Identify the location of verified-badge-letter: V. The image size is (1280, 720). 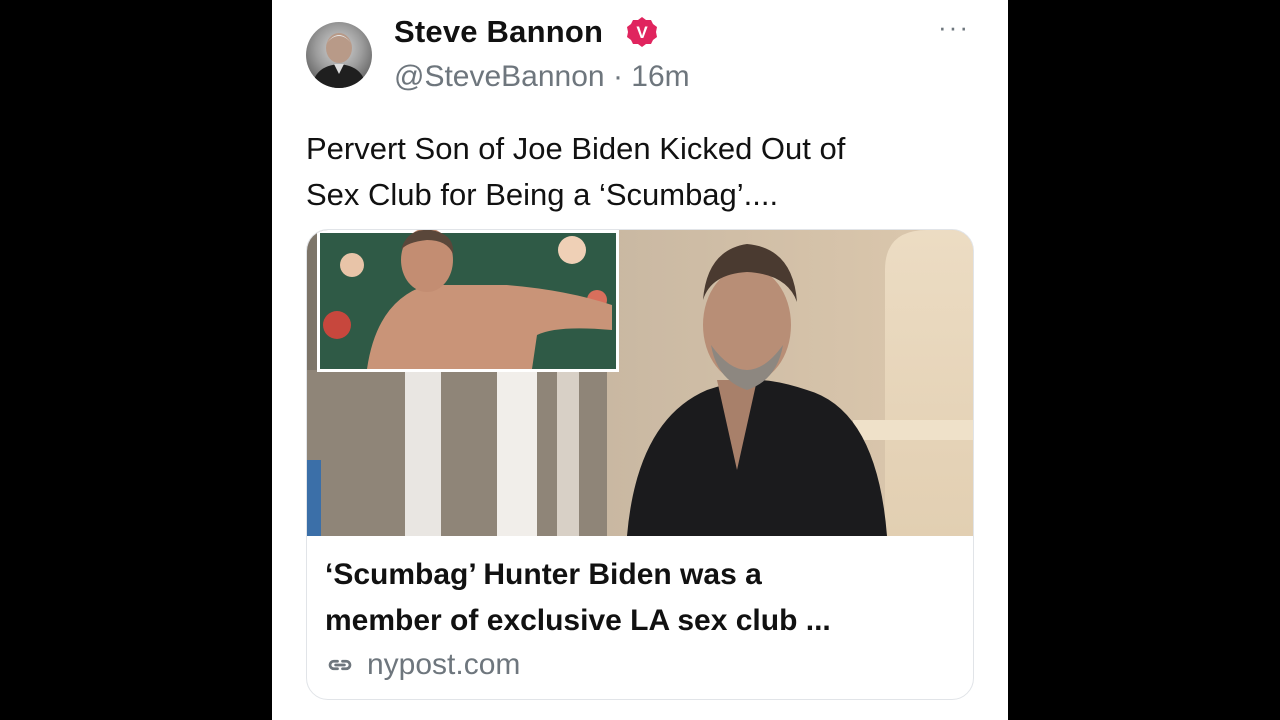
(642, 32).